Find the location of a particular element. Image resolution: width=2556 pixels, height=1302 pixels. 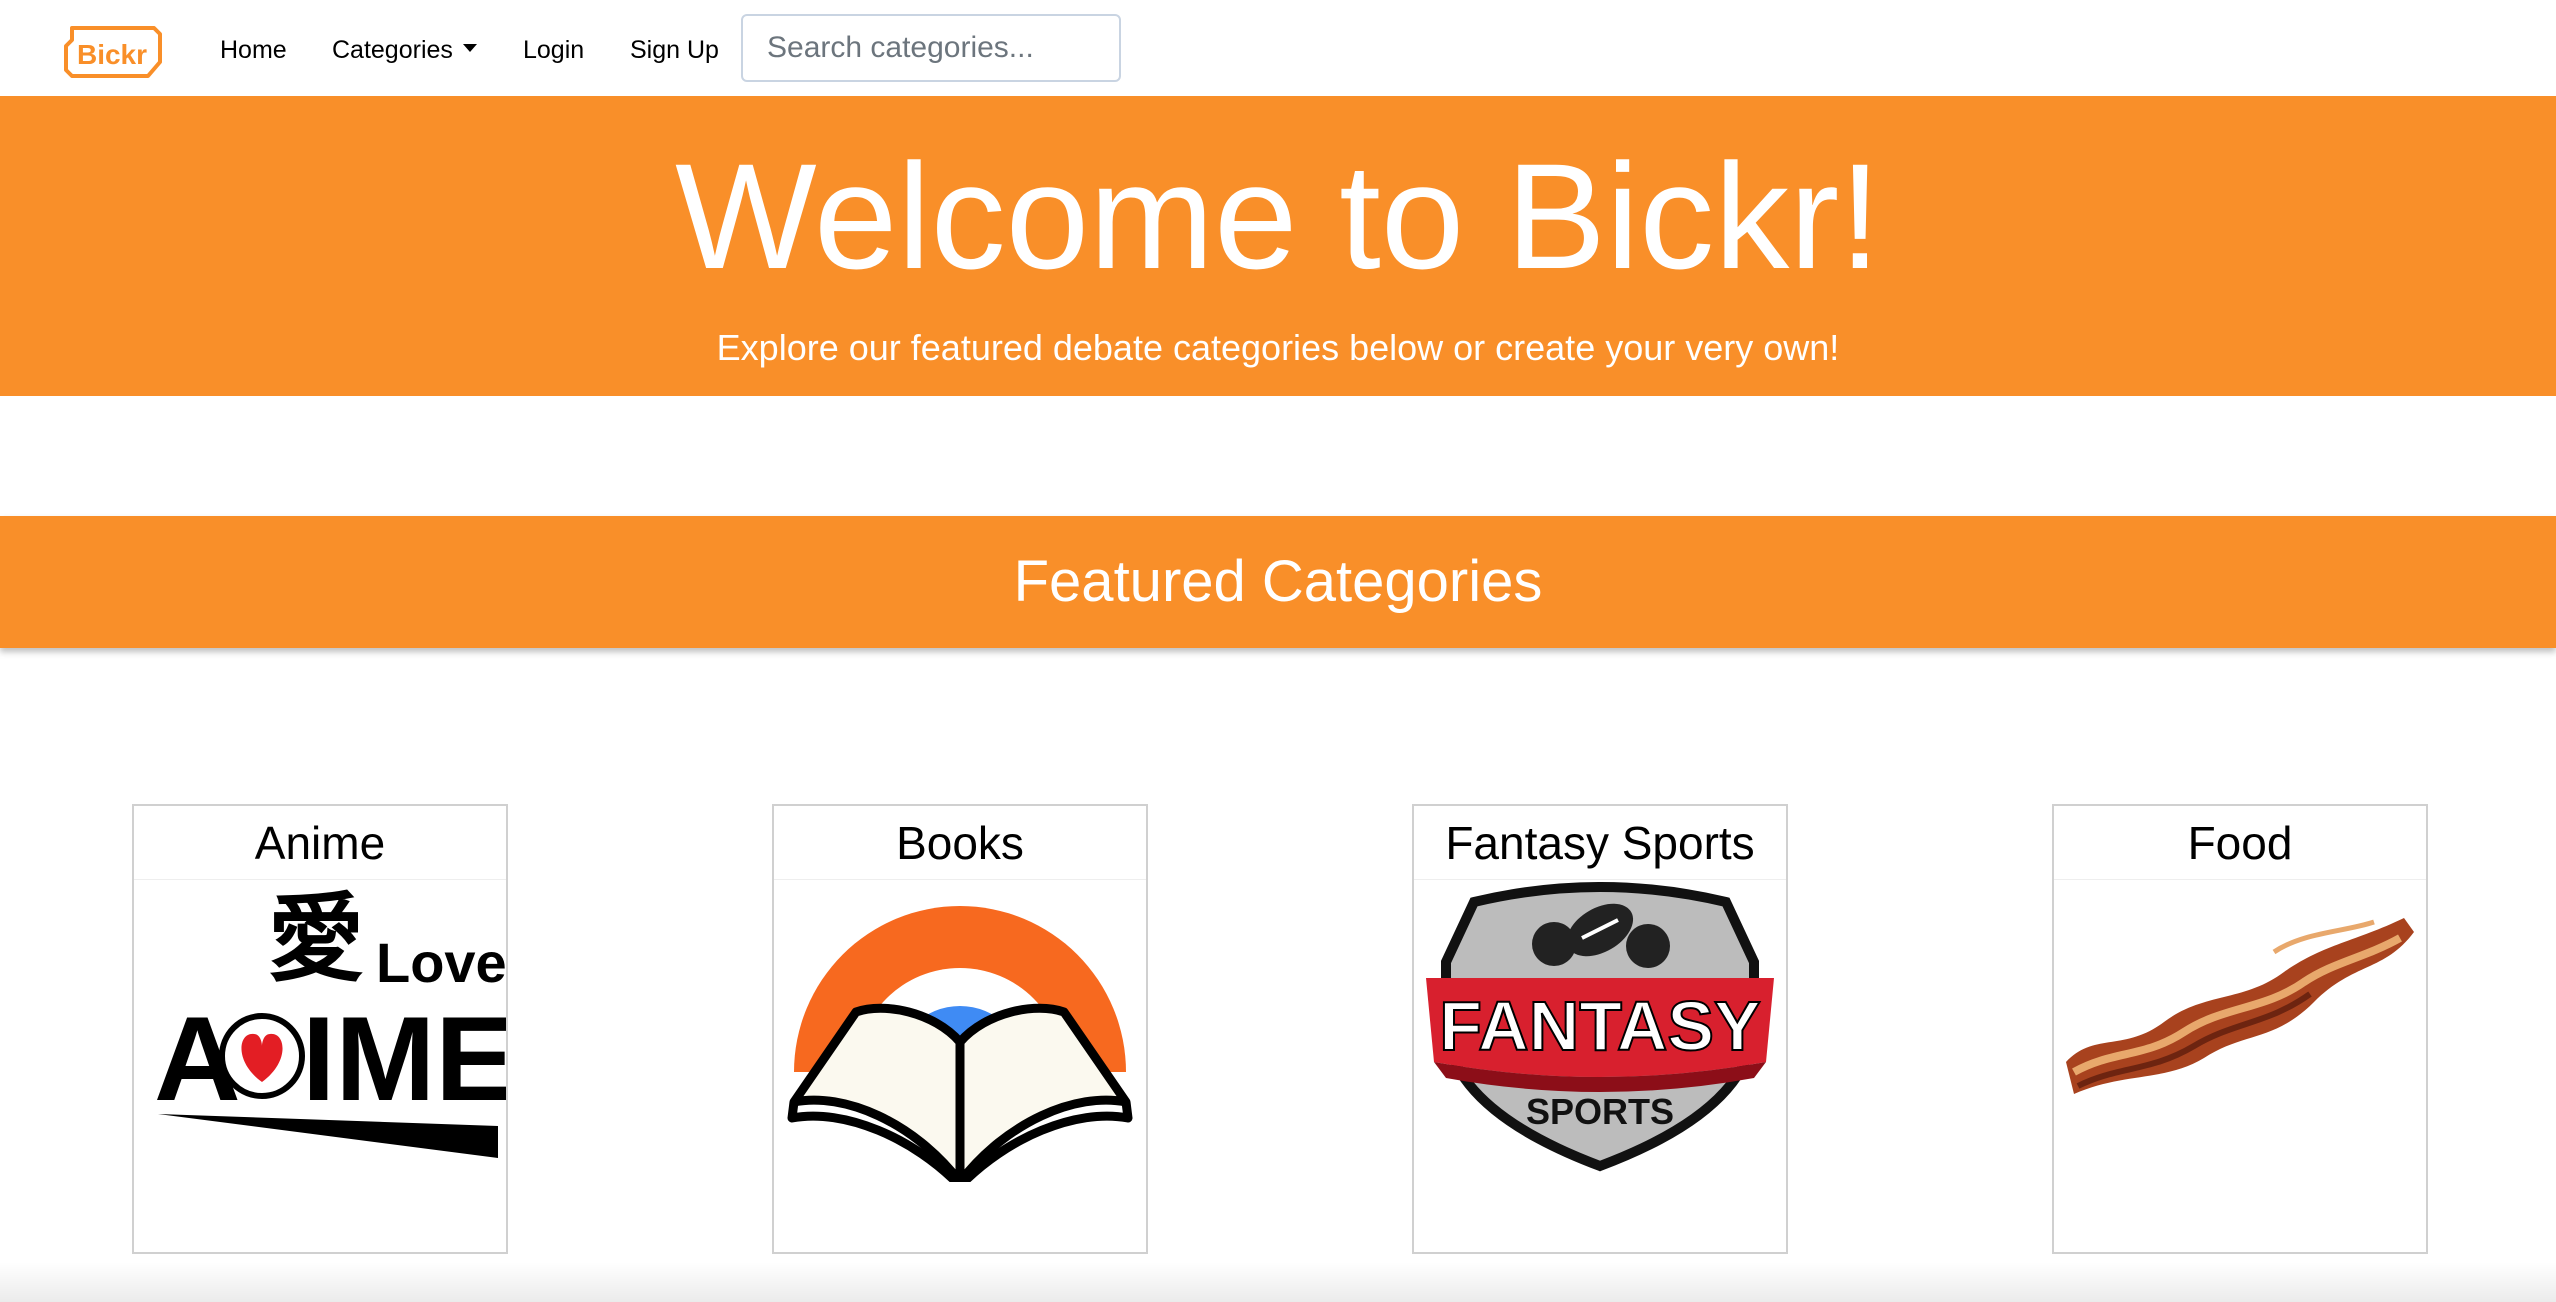

card-title: Fantasy Sports is located at coordinates (1600, 843).